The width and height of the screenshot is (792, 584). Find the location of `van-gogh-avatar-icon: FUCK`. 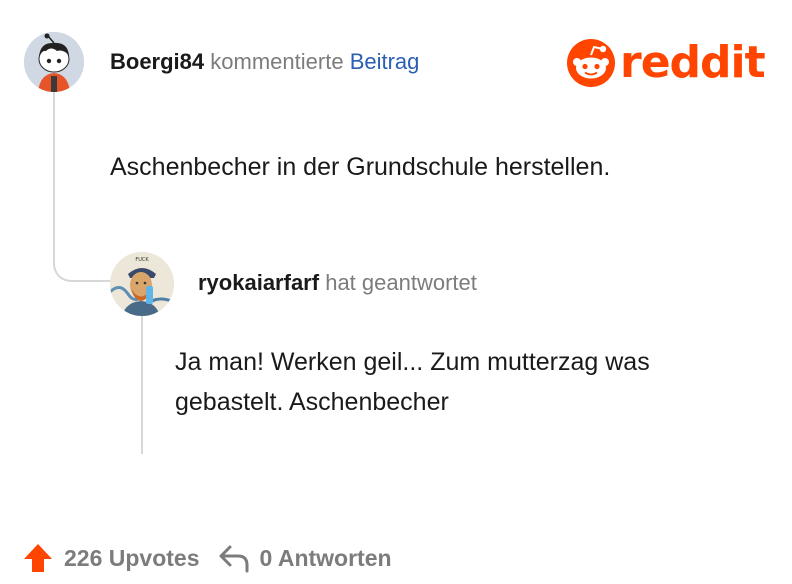

van-gogh-avatar-icon: FUCK is located at coordinates (142, 284).